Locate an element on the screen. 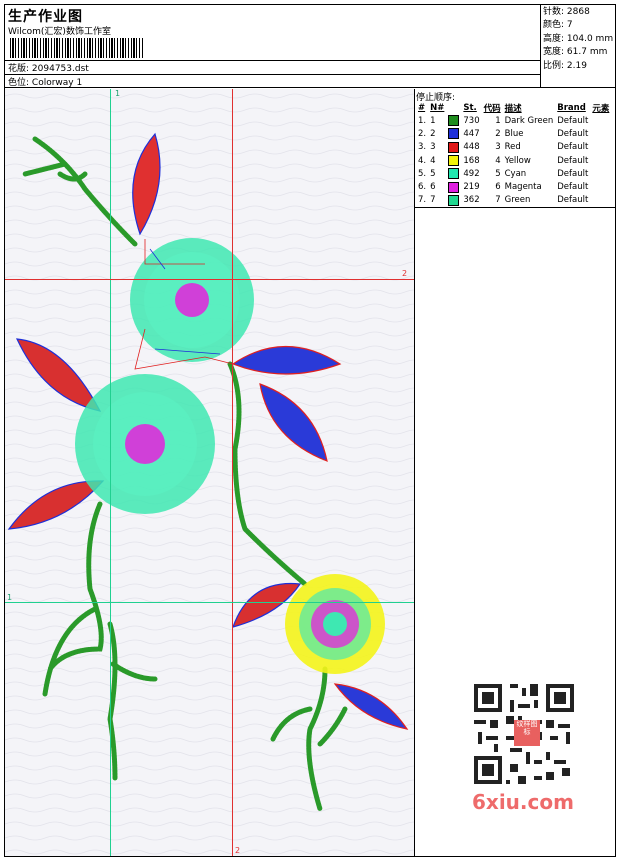 The image size is (620, 861). panel-divider is located at coordinates (515, 207).